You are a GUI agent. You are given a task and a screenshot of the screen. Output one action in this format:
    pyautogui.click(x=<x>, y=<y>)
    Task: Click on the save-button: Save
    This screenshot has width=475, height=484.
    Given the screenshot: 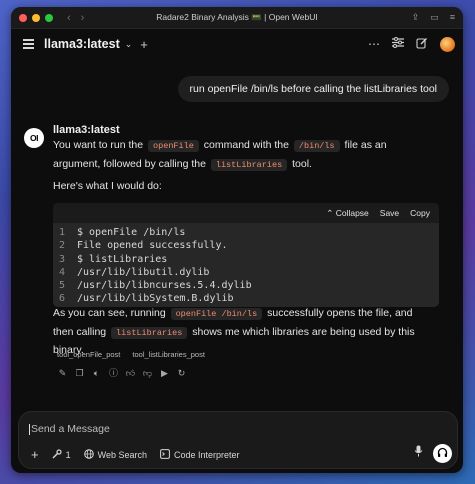 What is the action you would take?
    pyautogui.click(x=389, y=213)
    